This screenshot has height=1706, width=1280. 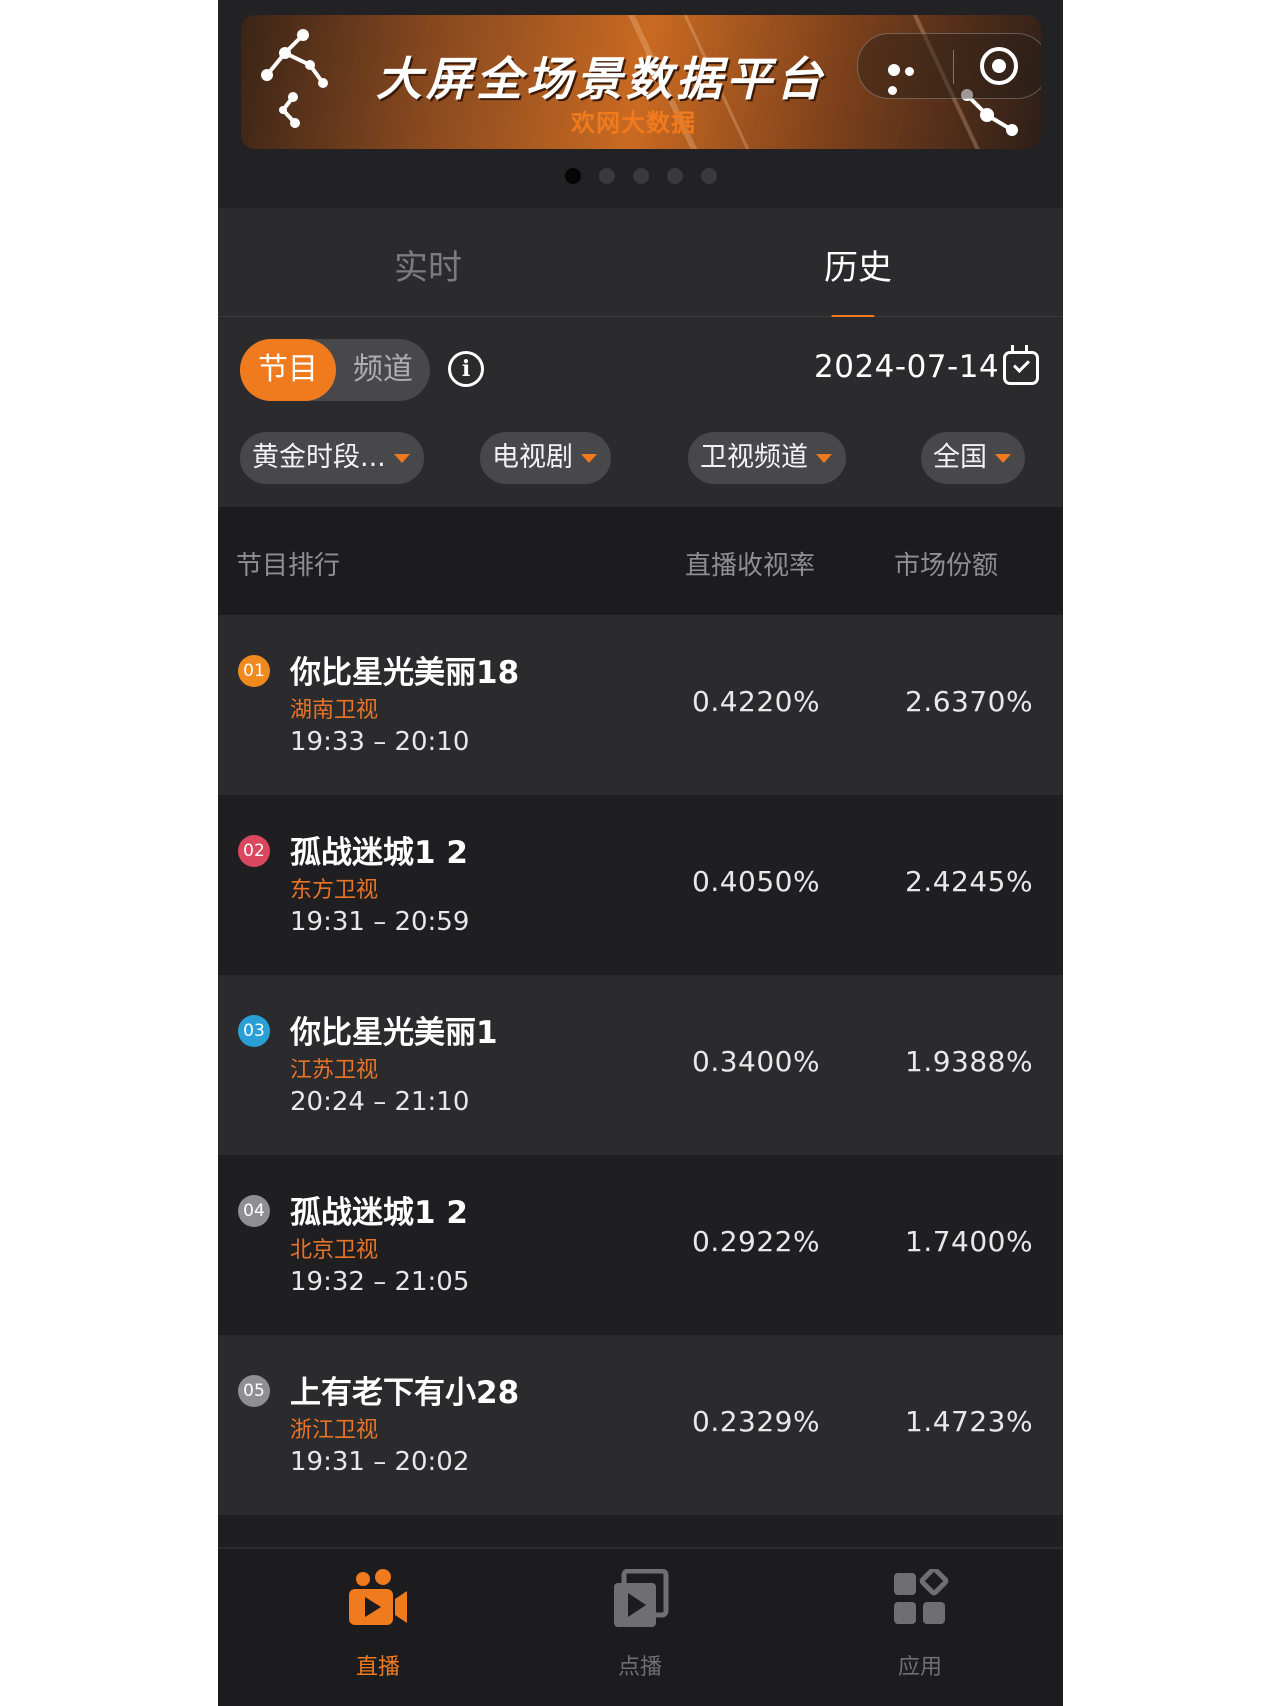 I want to click on segment-program: 节目, so click(x=288, y=370).